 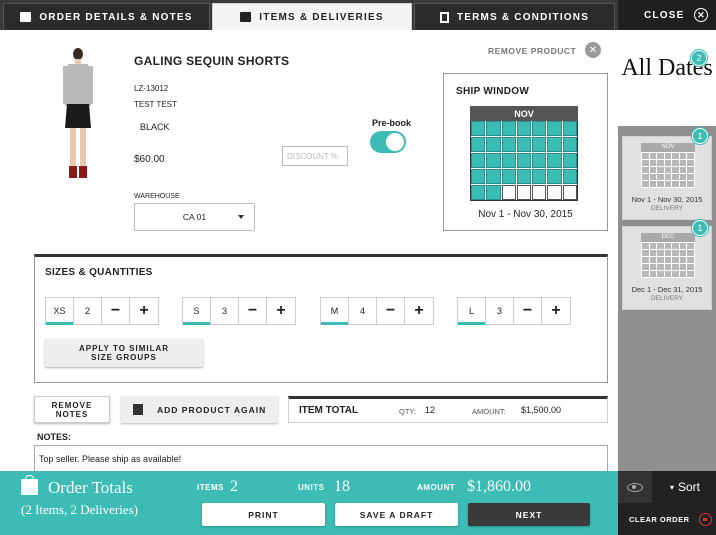 What do you see at coordinates (72, 405) in the screenshot?
I see `remove-notes-line1: REMOVE` at bounding box center [72, 405].